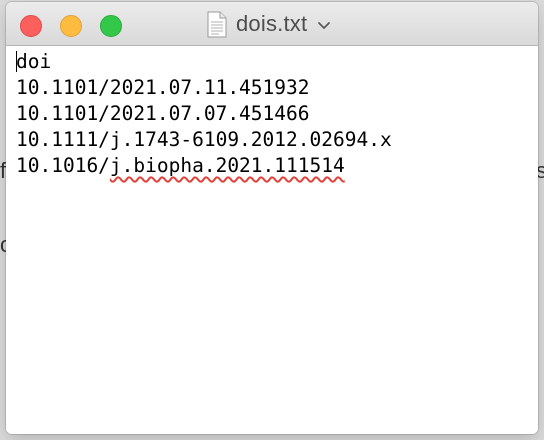  Describe the element at coordinates (71, 26) in the screenshot. I see `minimize-window-button` at that location.